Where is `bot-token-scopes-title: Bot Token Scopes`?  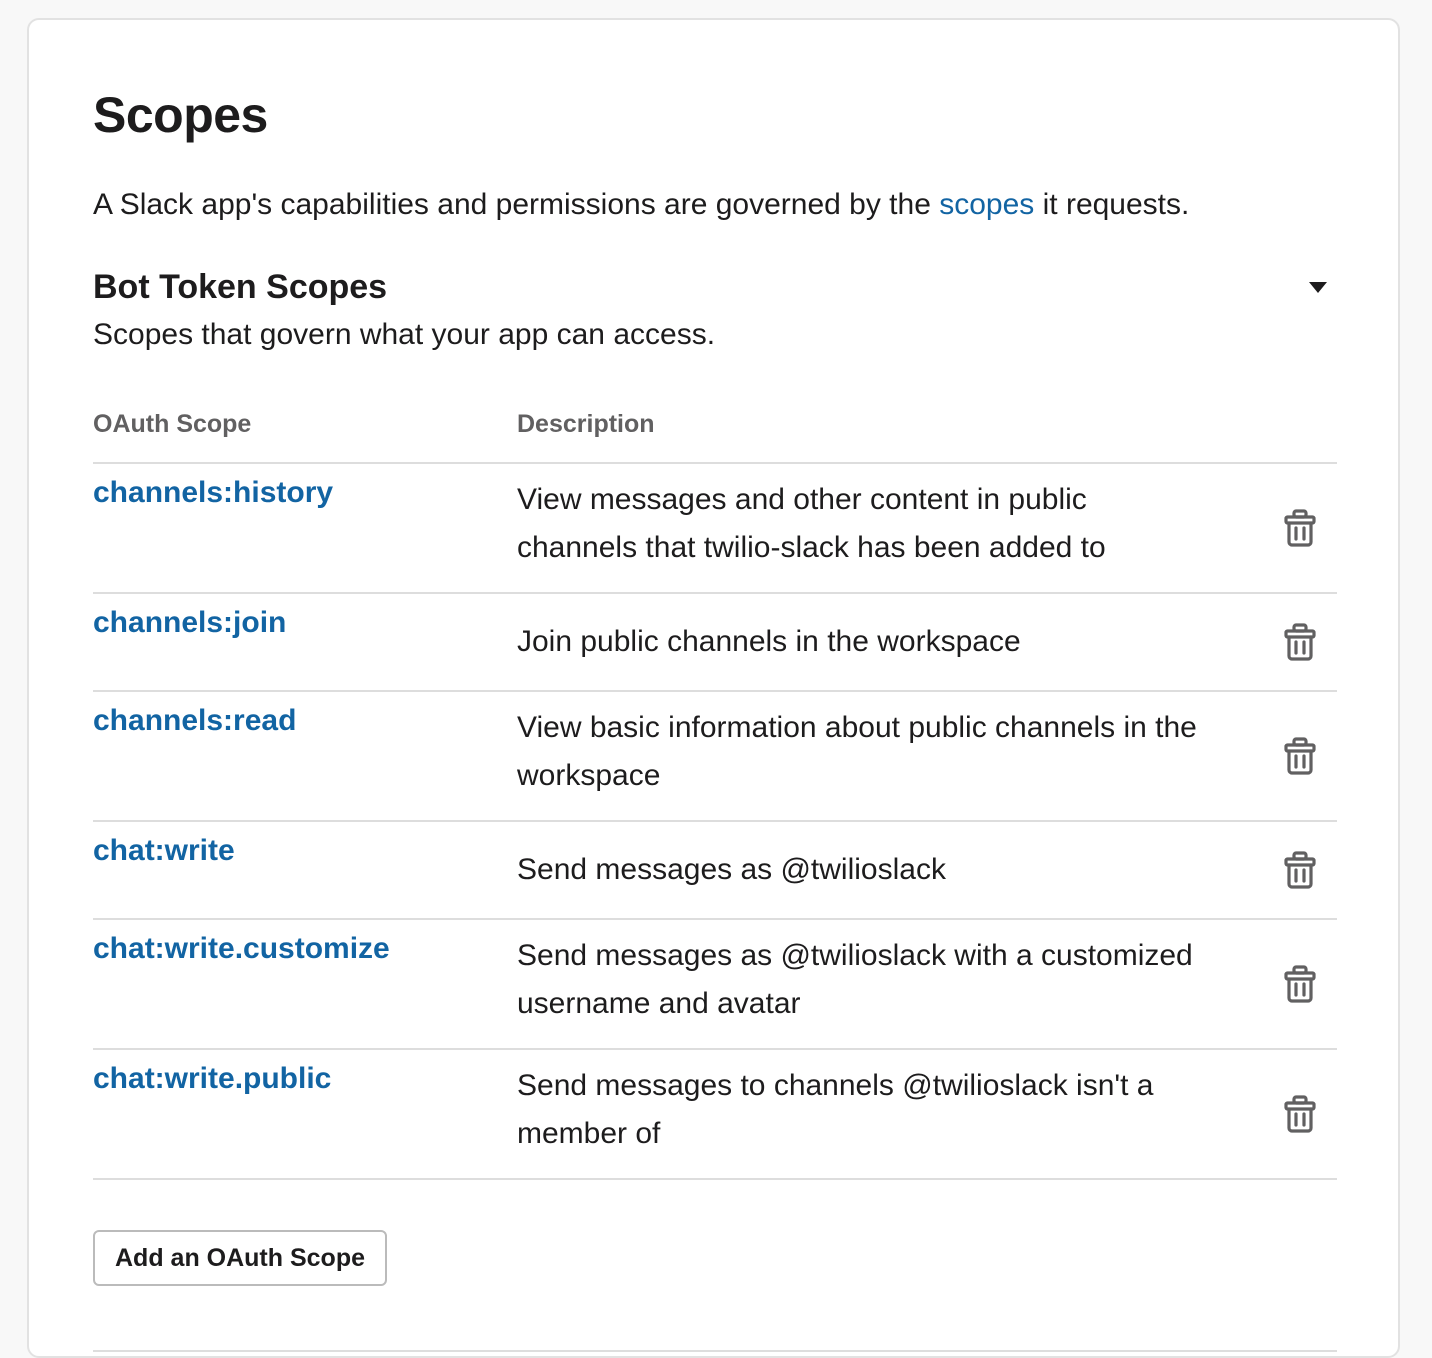 bot-token-scopes-title: Bot Token Scopes is located at coordinates (240, 287).